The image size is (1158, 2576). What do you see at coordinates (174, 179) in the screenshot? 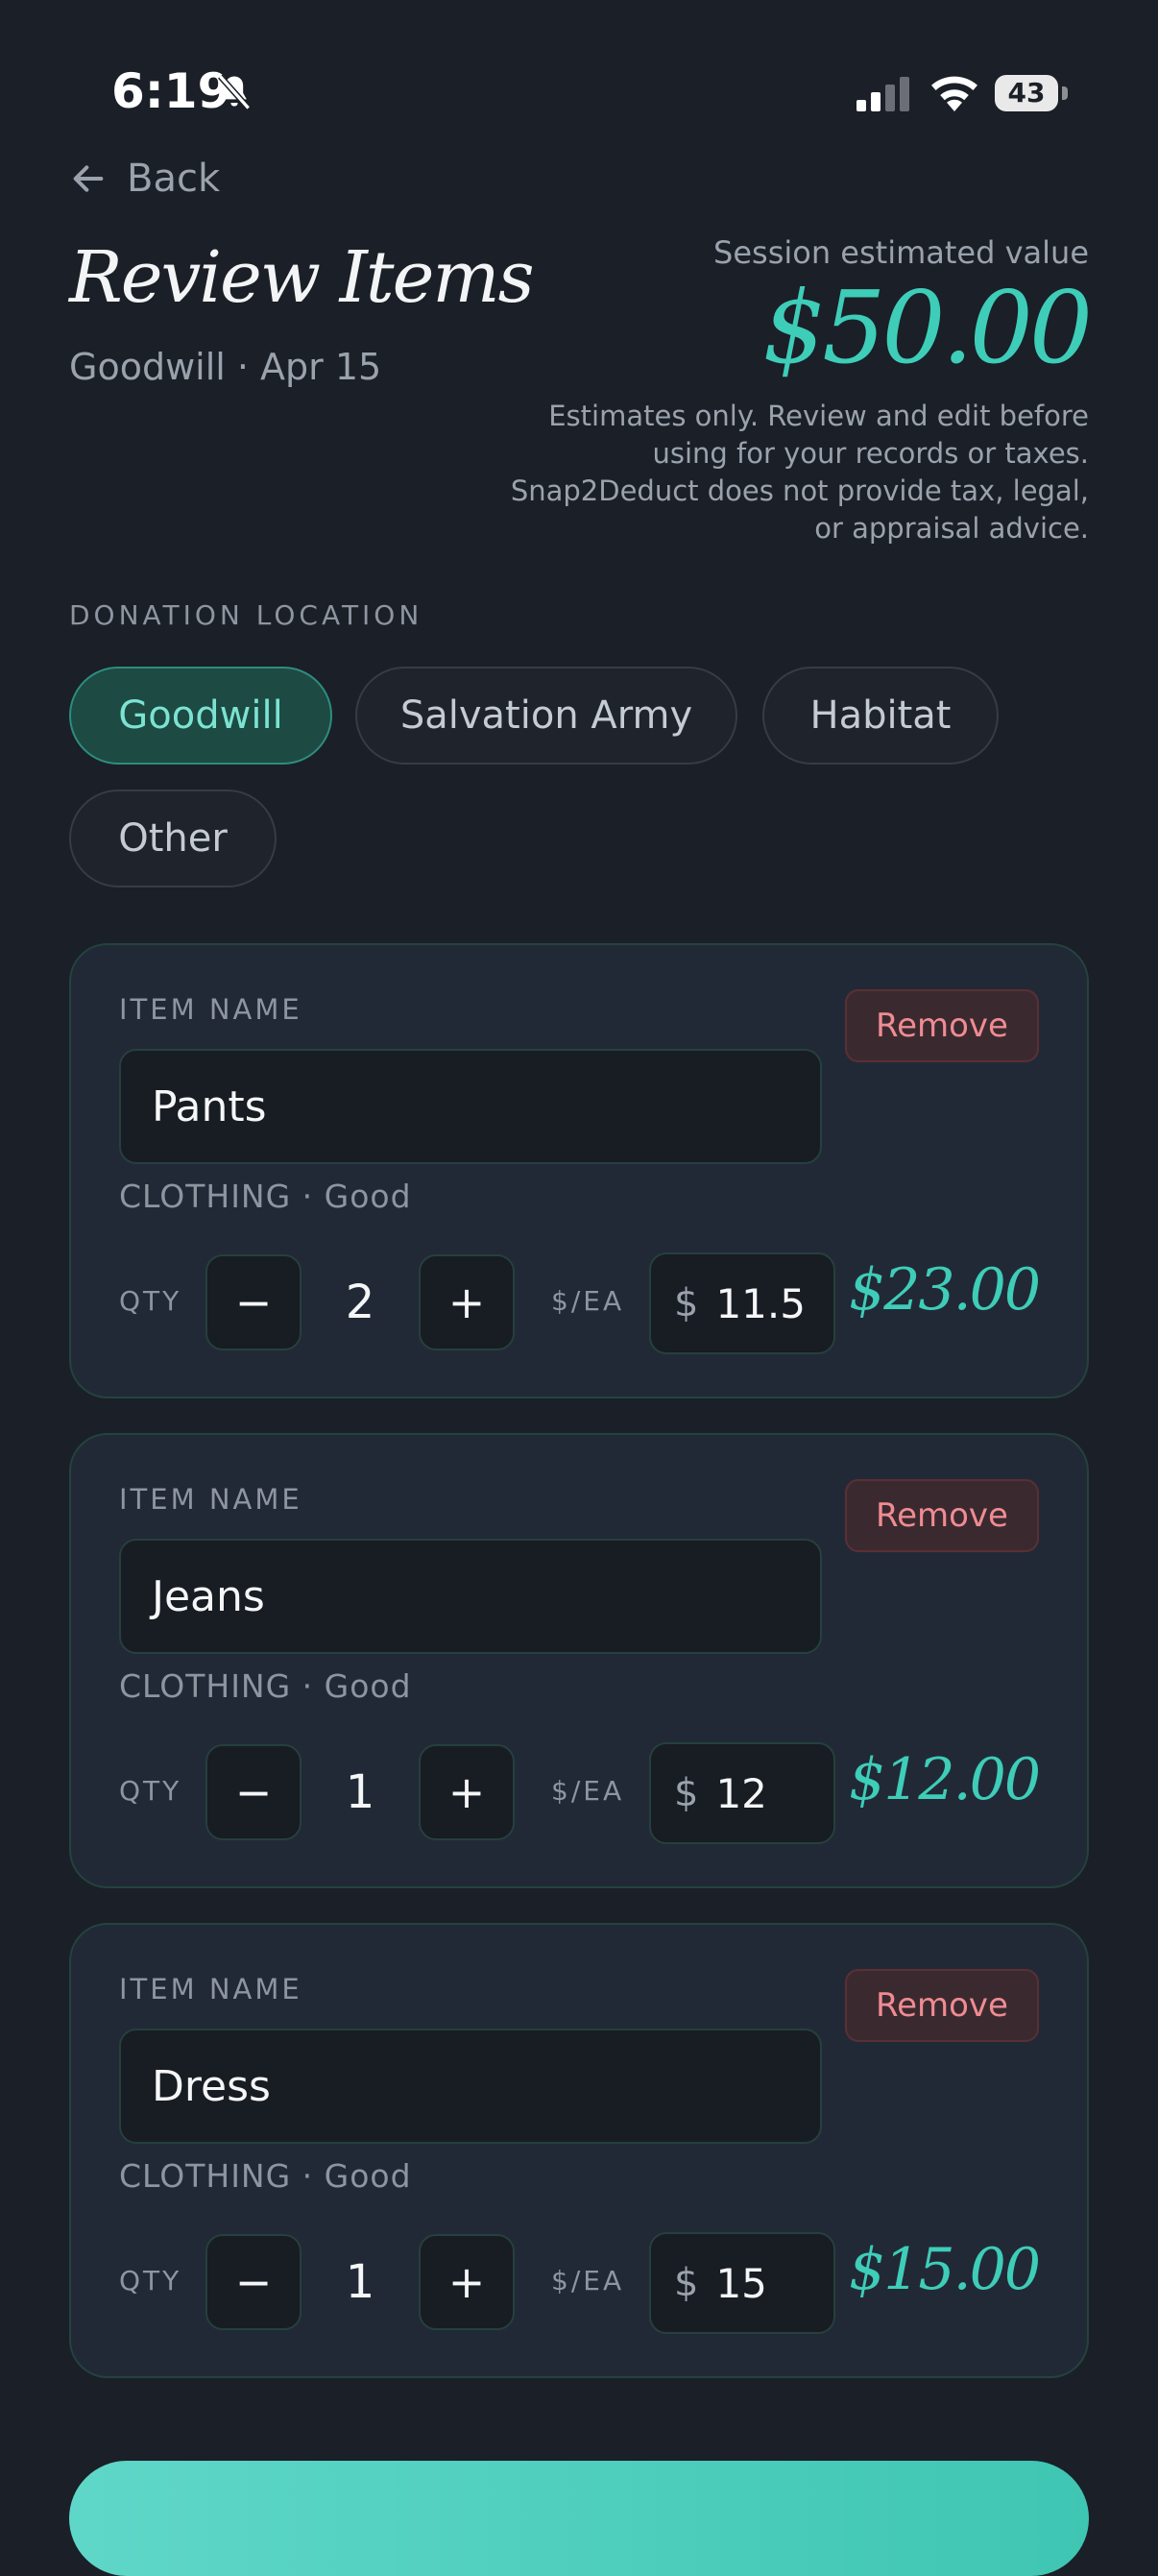
I see `back-label: Back` at bounding box center [174, 179].